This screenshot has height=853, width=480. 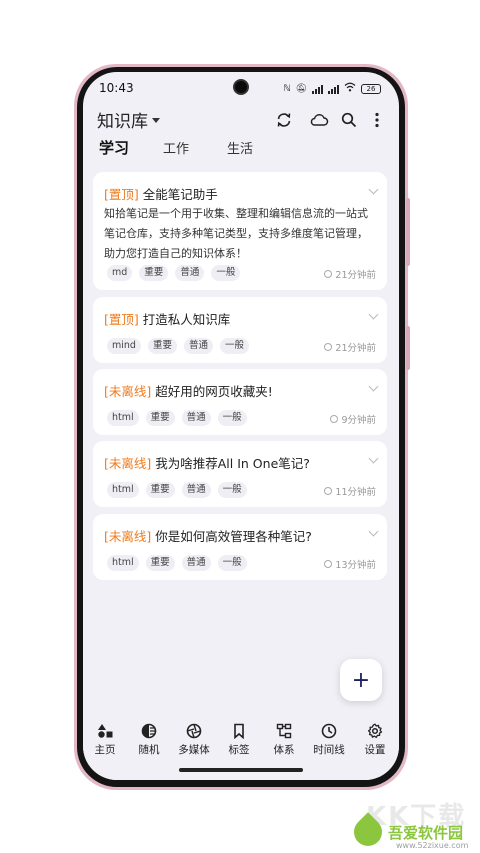 I want to click on note-title: [置顶] 打造私人知识库, so click(x=167, y=318).